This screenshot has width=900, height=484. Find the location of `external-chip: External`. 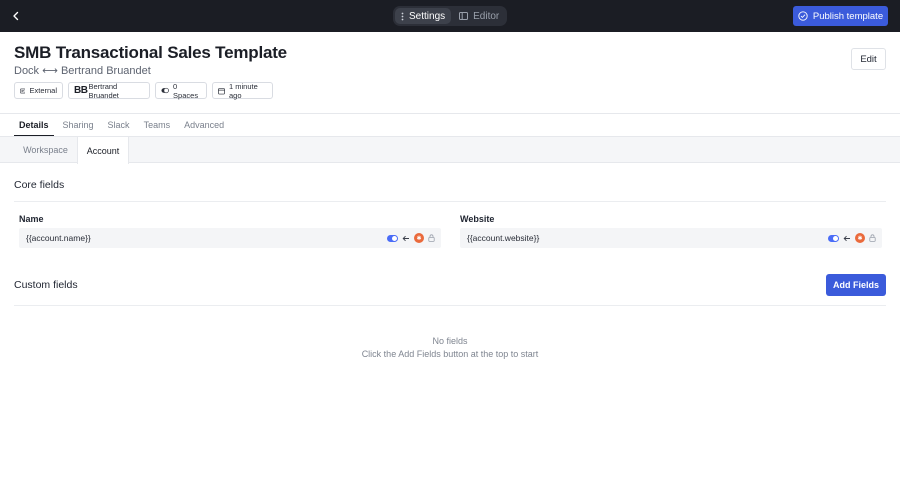

external-chip: External is located at coordinates (38, 90).